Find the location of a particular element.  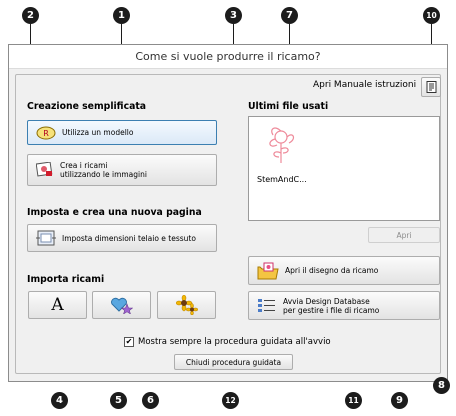

template-icon: R is located at coordinates (46, 133).